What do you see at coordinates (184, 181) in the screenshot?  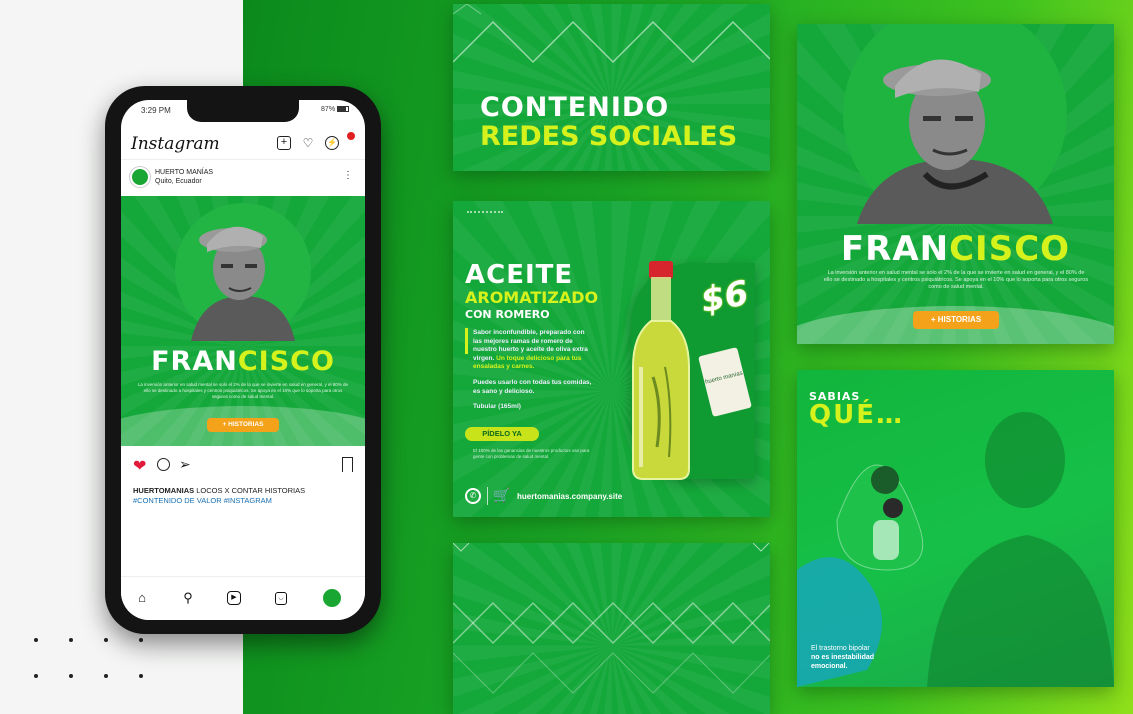 I see `account-location: Quito, Ecuador` at bounding box center [184, 181].